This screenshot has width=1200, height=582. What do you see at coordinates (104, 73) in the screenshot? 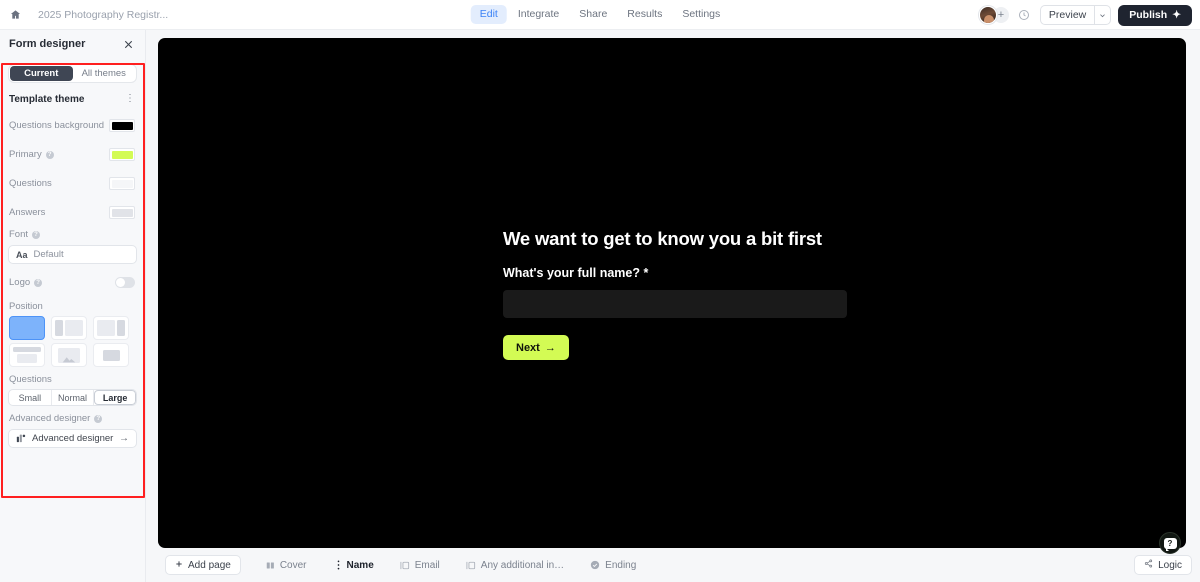
I see `tab-all-themes: All themes` at bounding box center [104, 73].